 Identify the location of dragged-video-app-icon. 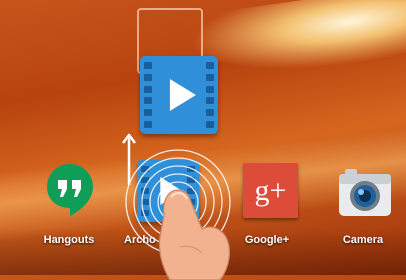
(179, 95).